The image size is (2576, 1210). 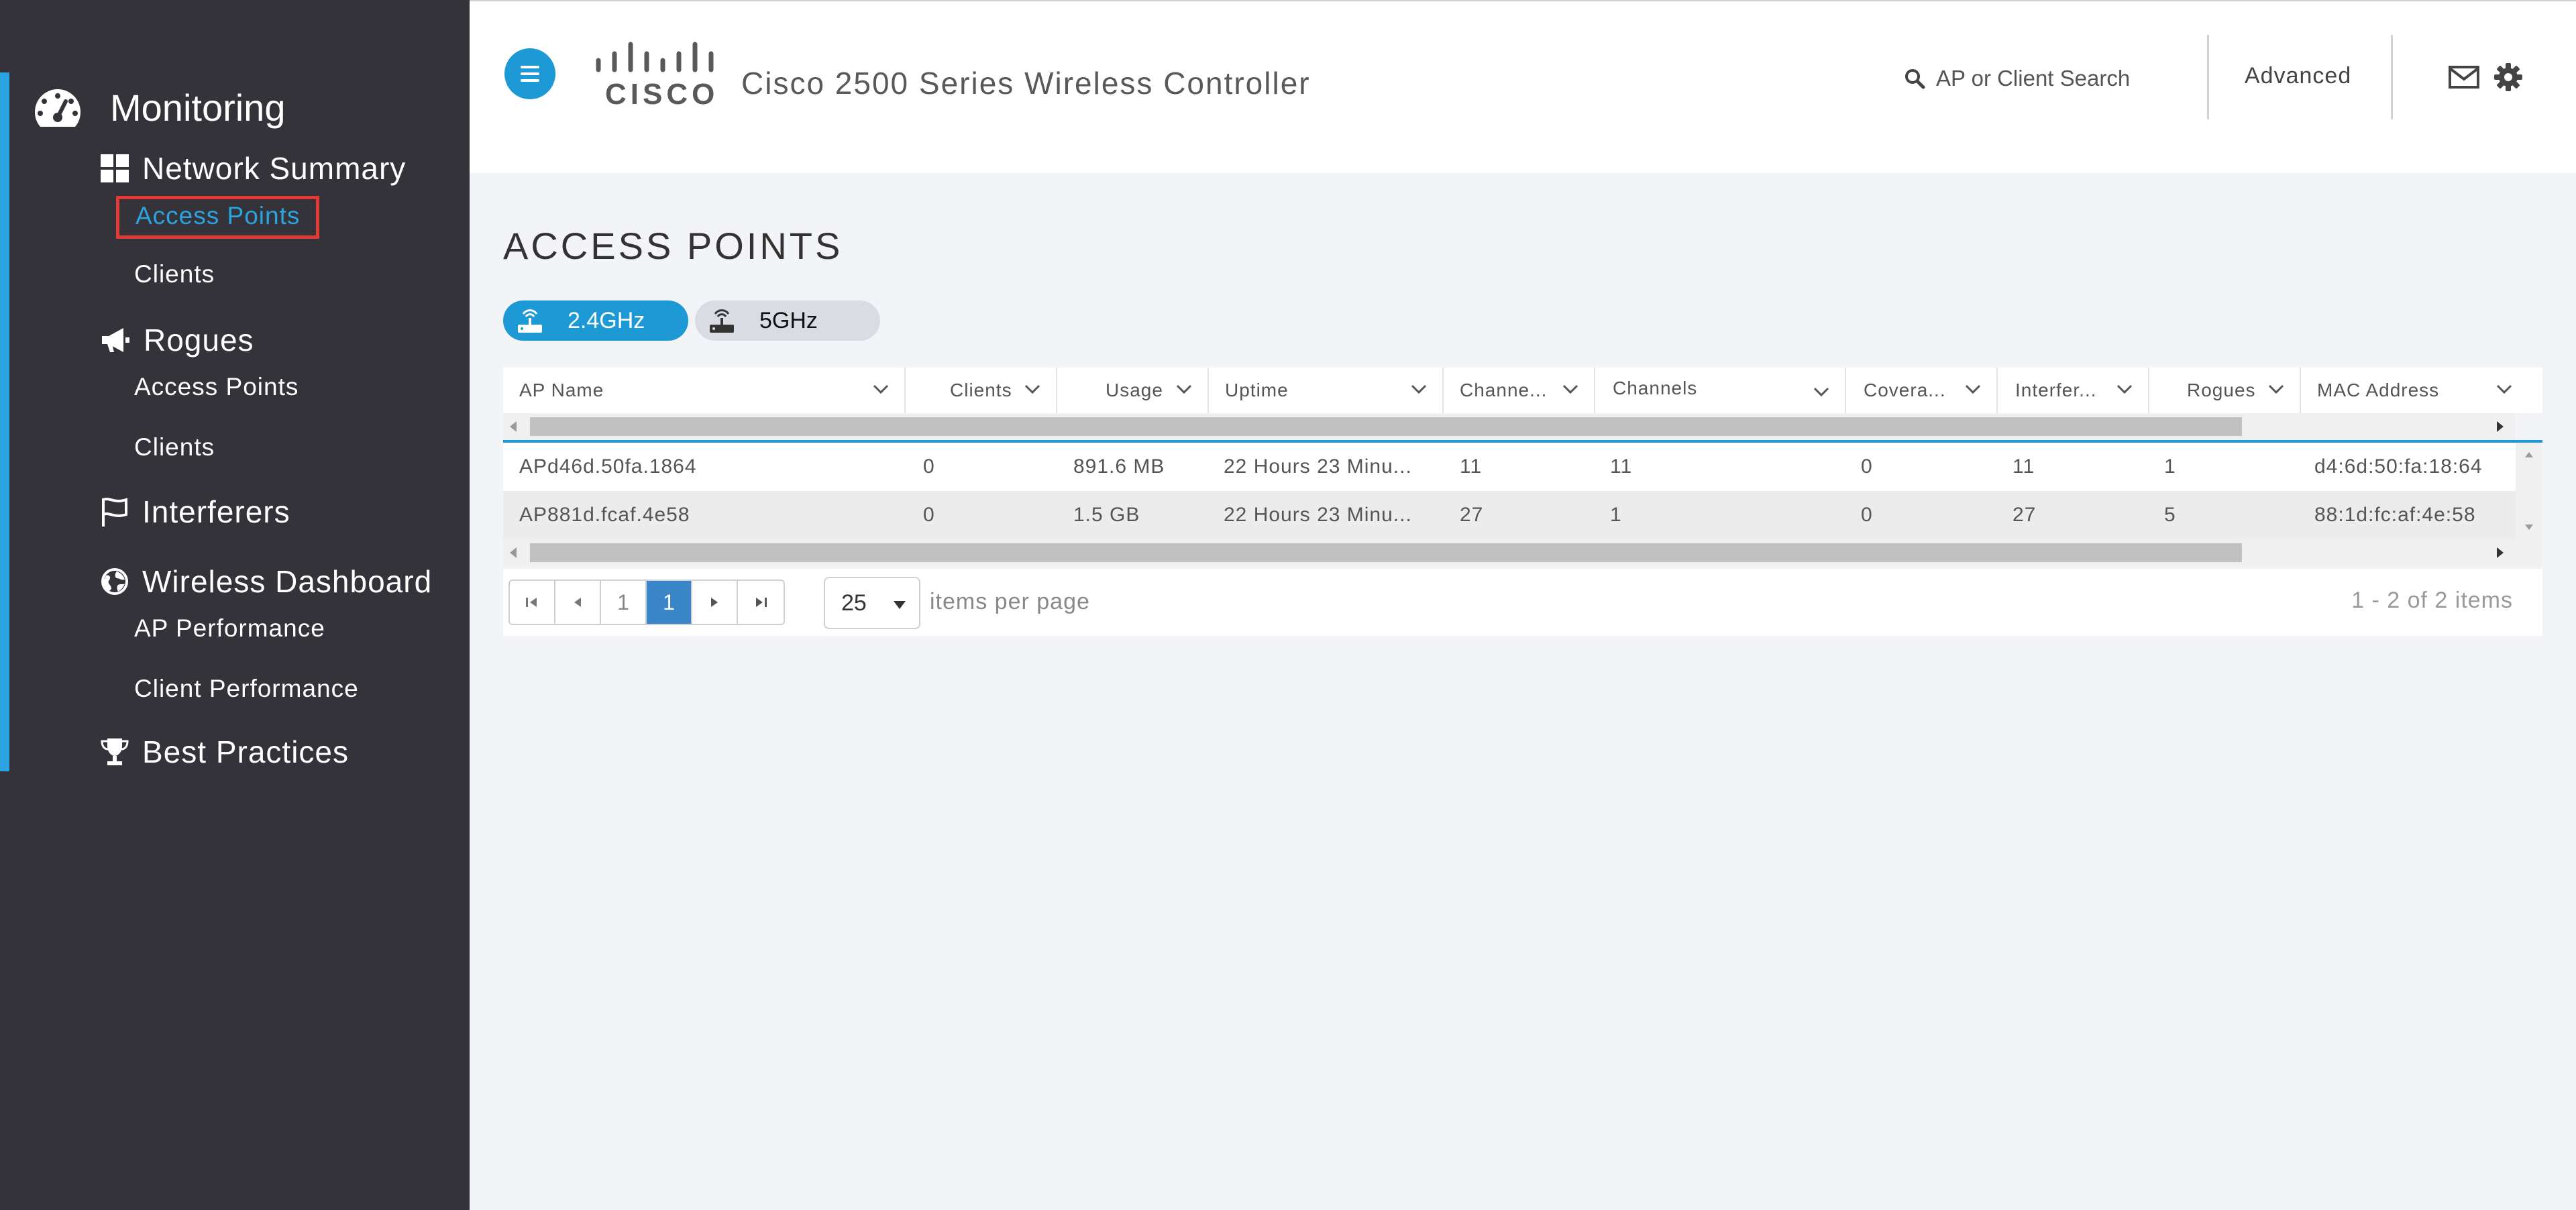 What do you see at coordinates (2023, 466) in the screenshot?
I see `cell-interferers: 11` at bounding box center [2023, 466].